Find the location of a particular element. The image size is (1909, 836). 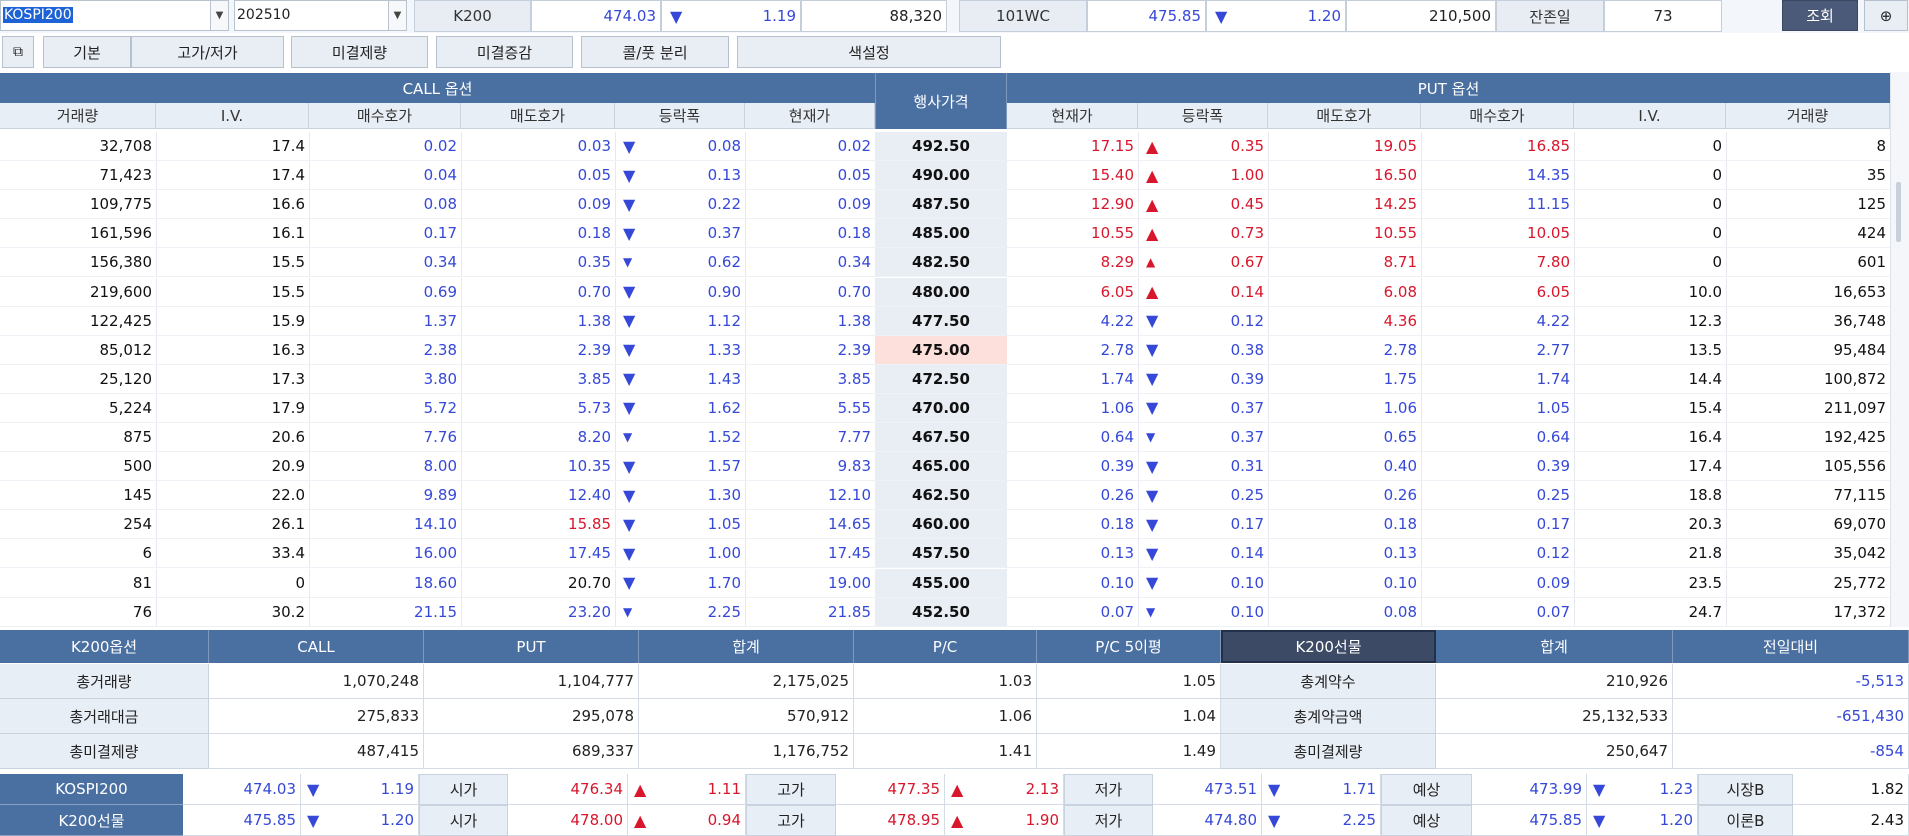

ticker-high-change-value: 2.13 is located at coordinates (1042, 789).